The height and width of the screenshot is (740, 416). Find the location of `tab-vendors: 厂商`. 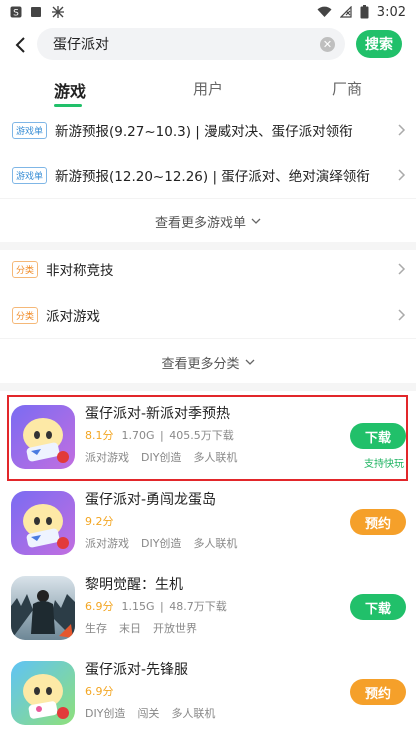

tab-vendors: 厂商 is located at coordinates (347, 88).